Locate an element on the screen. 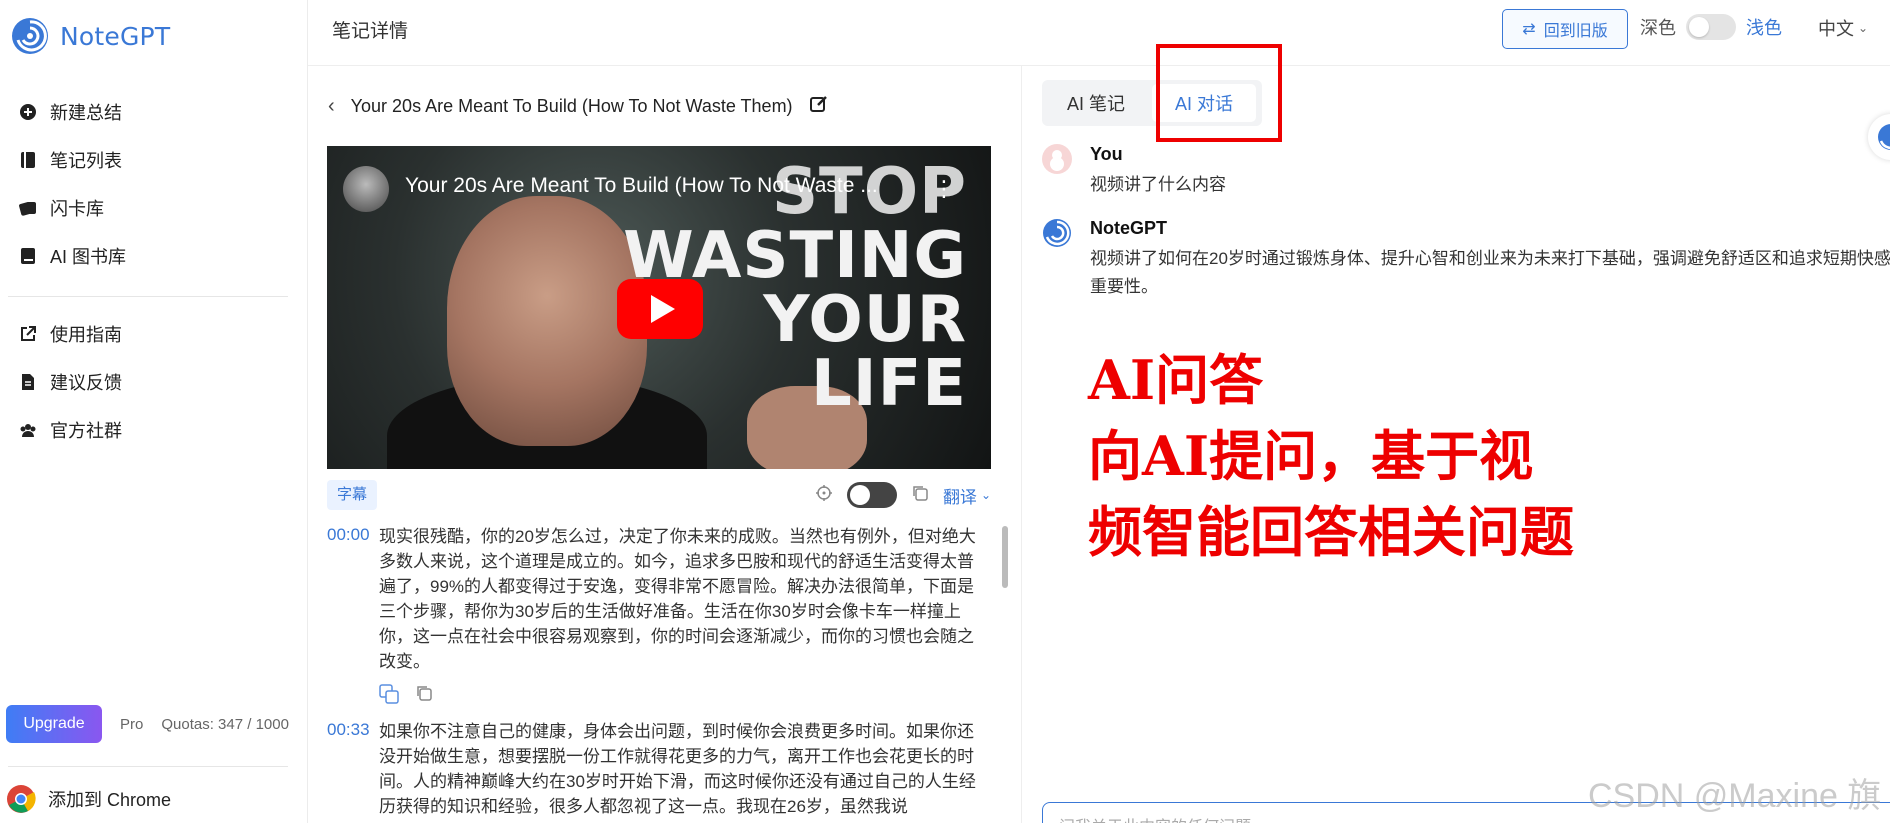  timestamp-link: 00:33 is located at coordinates (349, 769).